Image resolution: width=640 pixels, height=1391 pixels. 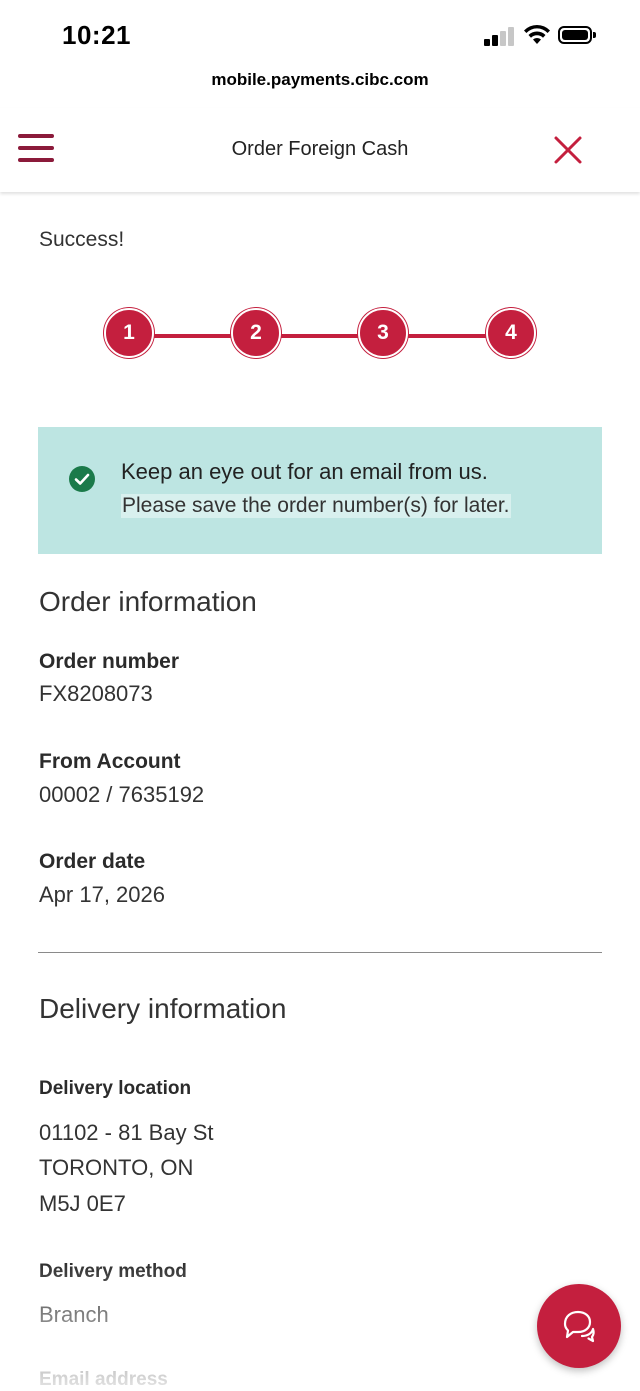 What do you see at coordinates (82, 1203) in the screenshot?
I see `delivery-location-line3: M5J 0E7` at bounding box center [82, 1203].